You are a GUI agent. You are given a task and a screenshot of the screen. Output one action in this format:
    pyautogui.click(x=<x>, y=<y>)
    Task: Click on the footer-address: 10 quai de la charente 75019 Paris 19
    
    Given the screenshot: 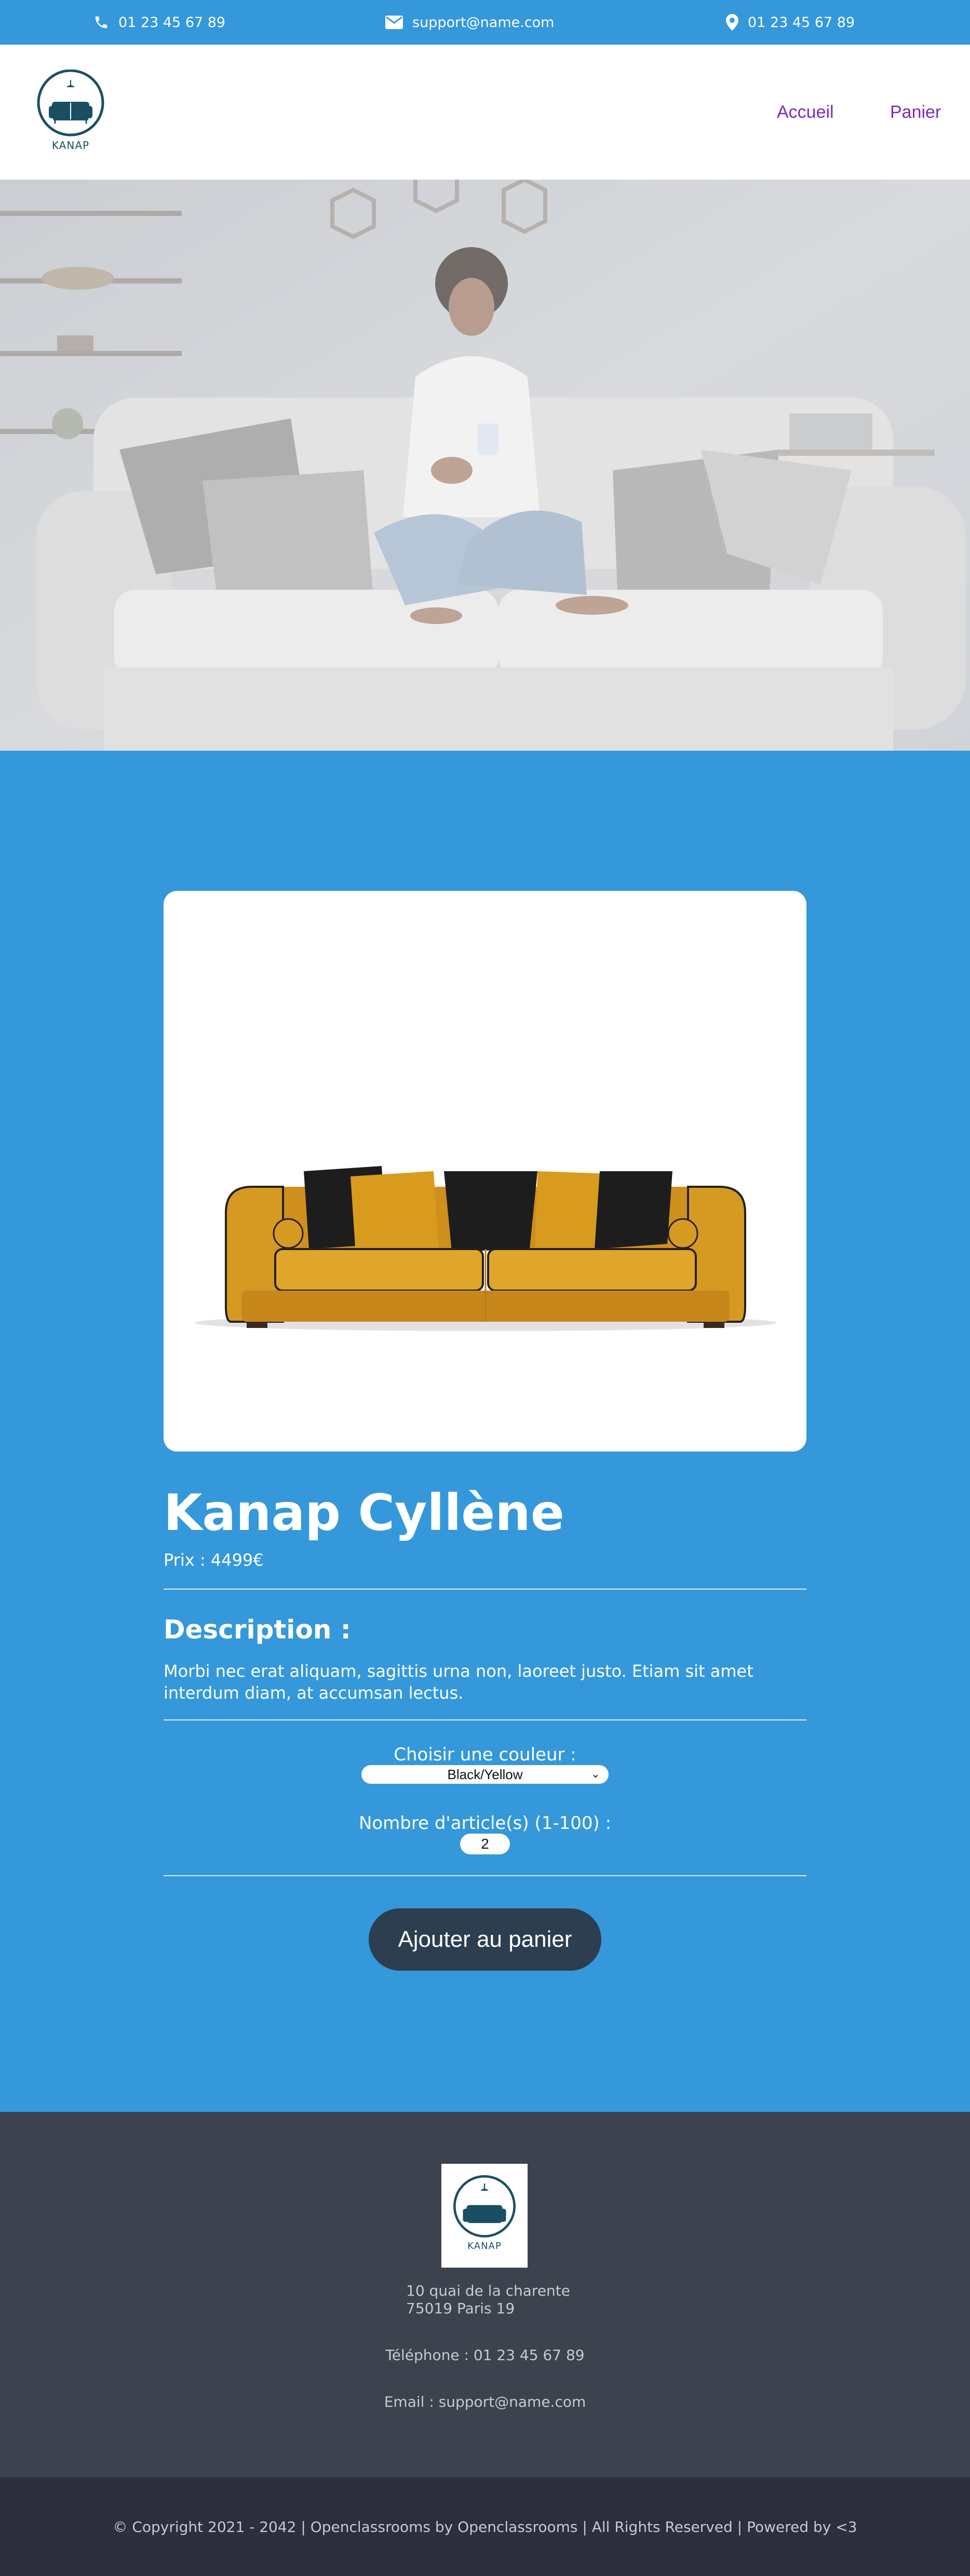 What is the action you would take?
    pyautogui.click(x=488, y=2299)
    